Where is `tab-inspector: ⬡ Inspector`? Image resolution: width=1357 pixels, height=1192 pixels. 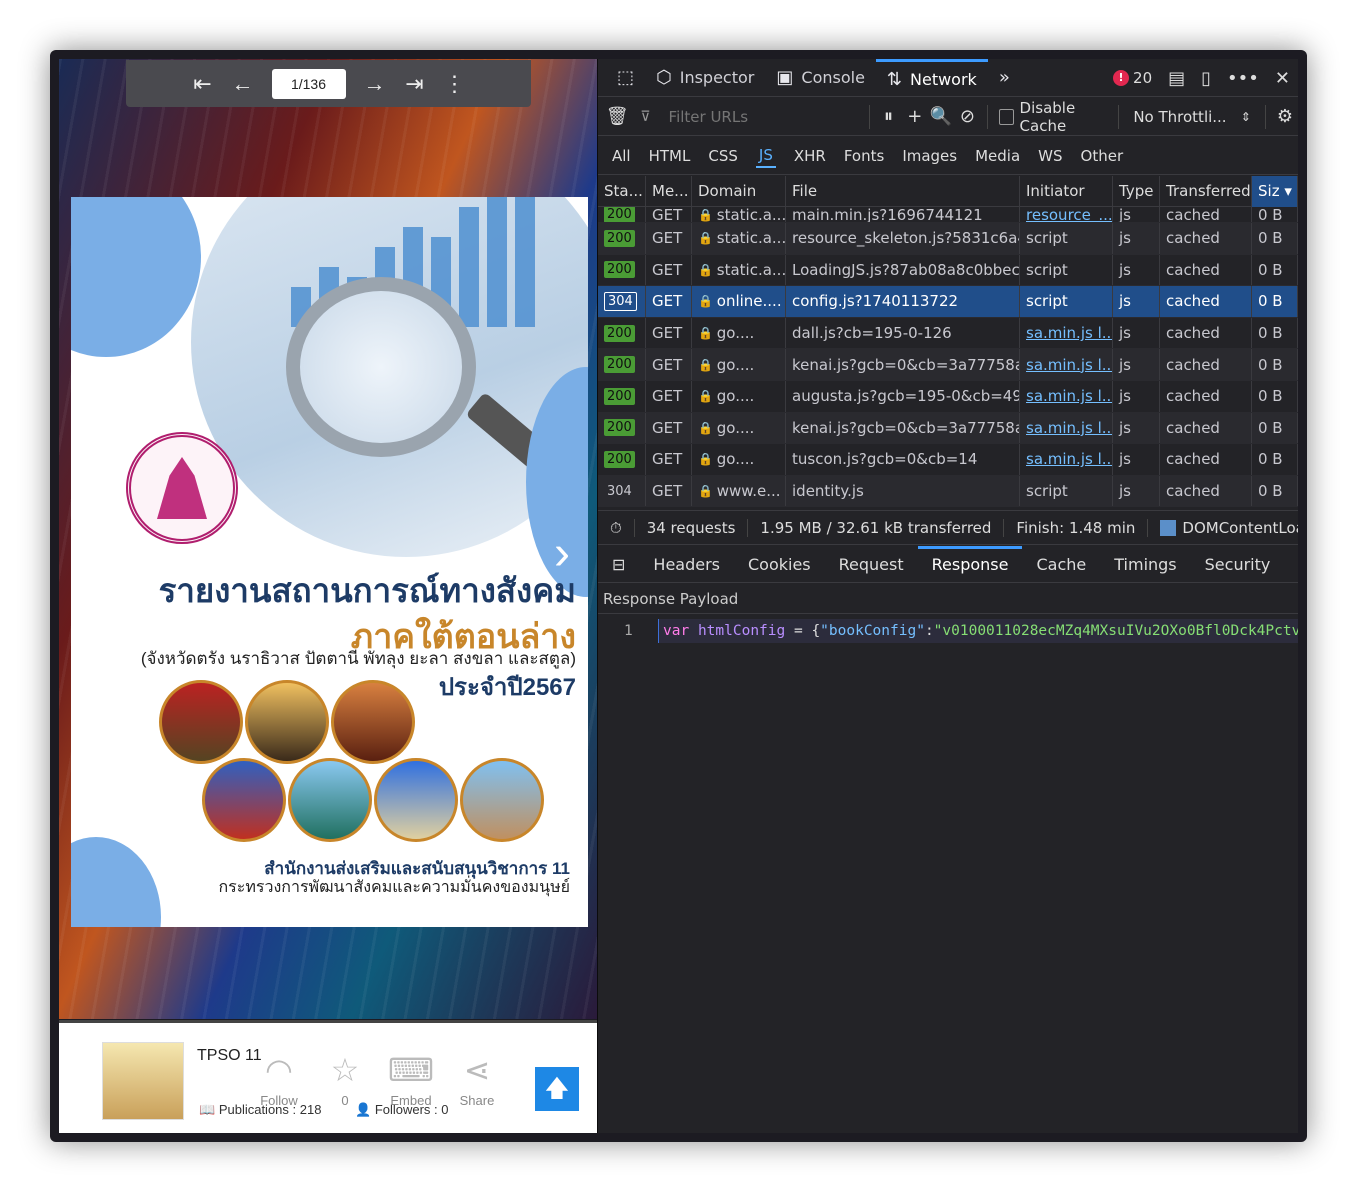
tab-inspector: ⬡ Inspector is located at coordinates (705, 78).